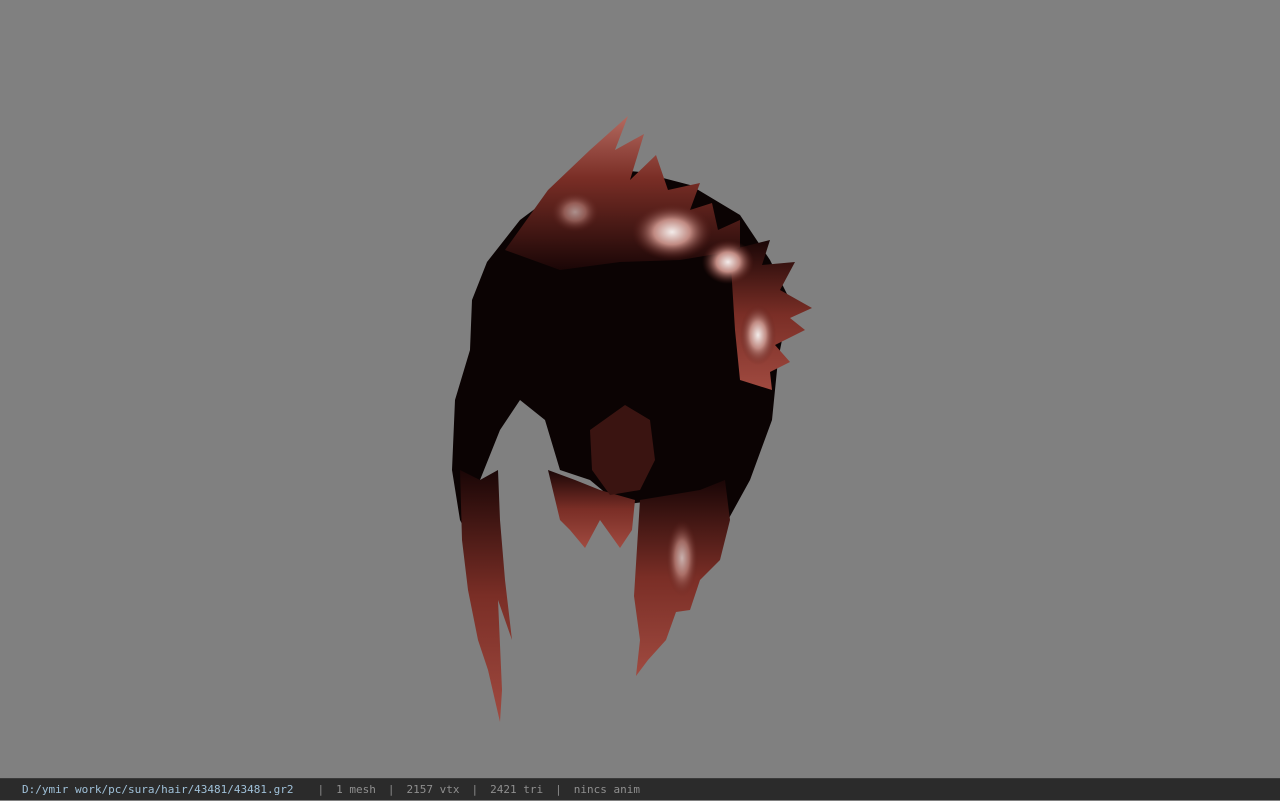 Image resolution: width=1280 pixels, height=801 pixels. Describe the element at coordinates (356, 789) in the screenshot. I see `mesh-count: 1 mesh` at that location.